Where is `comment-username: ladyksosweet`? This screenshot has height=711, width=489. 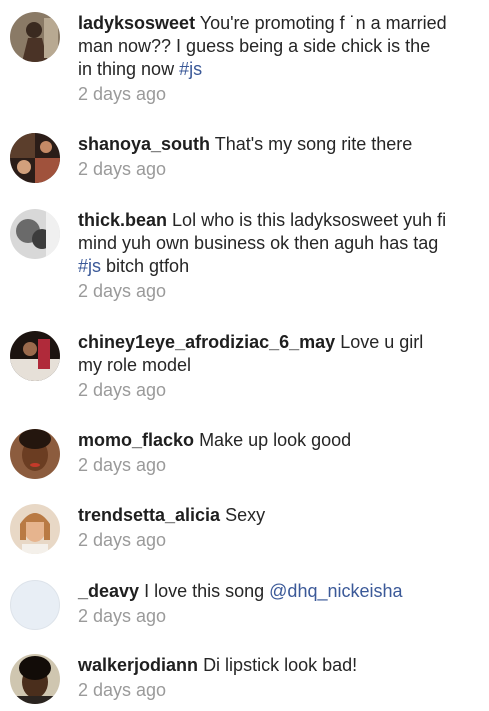 comment-username: ladyksosweet is located at coordinates (136, 23).